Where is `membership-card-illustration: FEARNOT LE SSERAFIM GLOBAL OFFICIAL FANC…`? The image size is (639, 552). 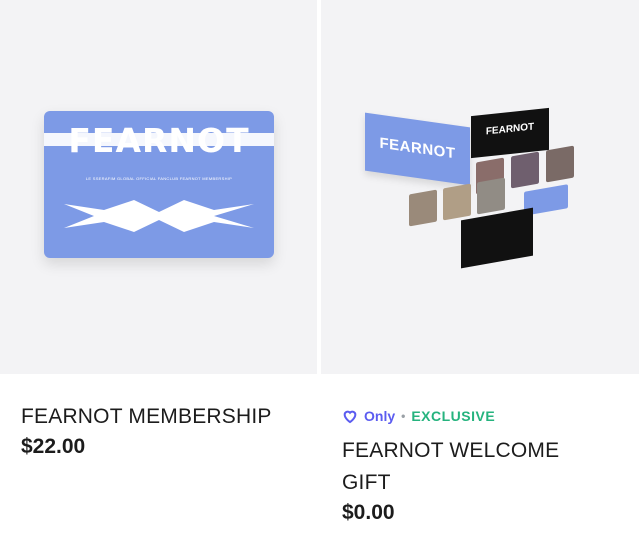
membership-card-illustration: FEARNOT LE SSERAFIM GLOBAL OFFICIAL FANC… is located at coordinates (159, 184).